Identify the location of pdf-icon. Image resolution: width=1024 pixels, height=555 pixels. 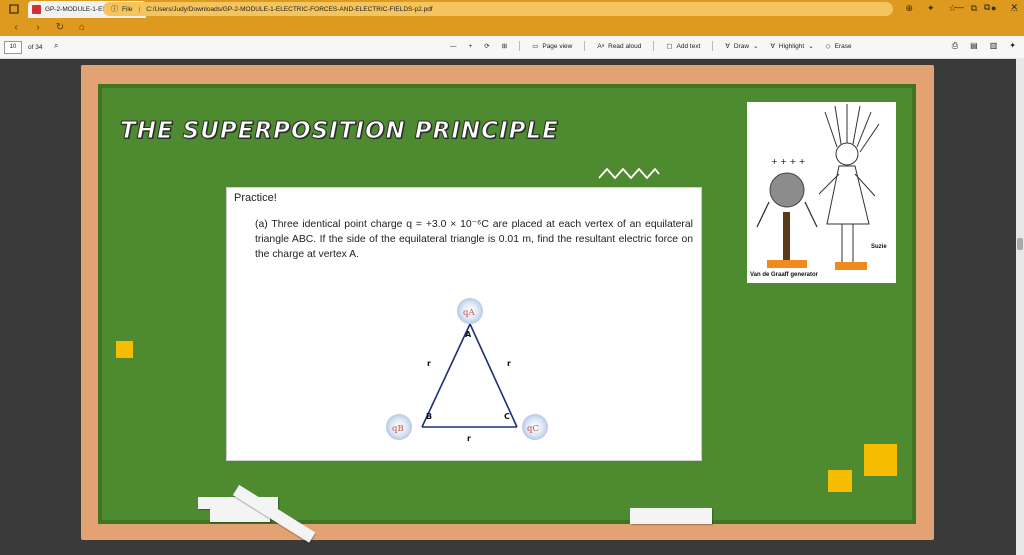
(36, 9).